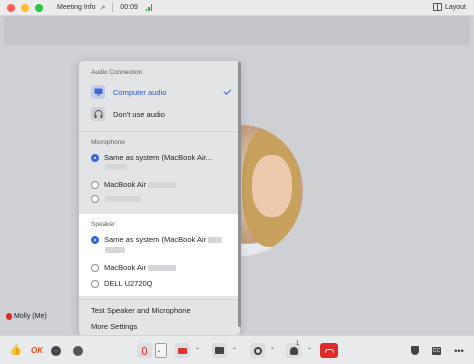  I want to click on layout-label: Layout, so click(455, 7).